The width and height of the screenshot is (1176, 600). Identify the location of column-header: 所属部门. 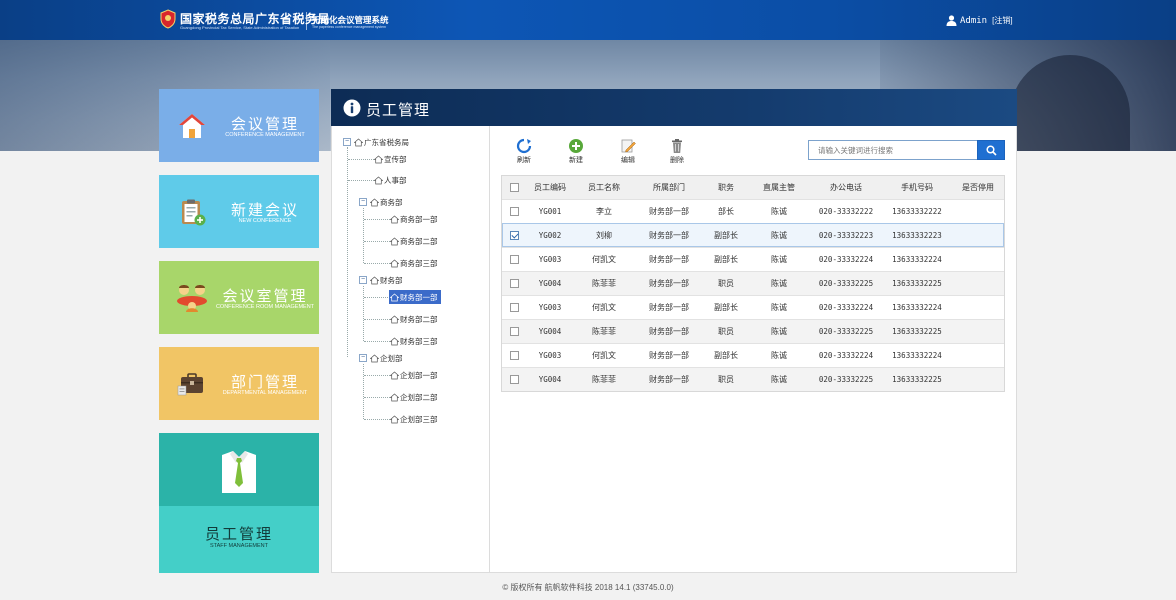
(669, 187).